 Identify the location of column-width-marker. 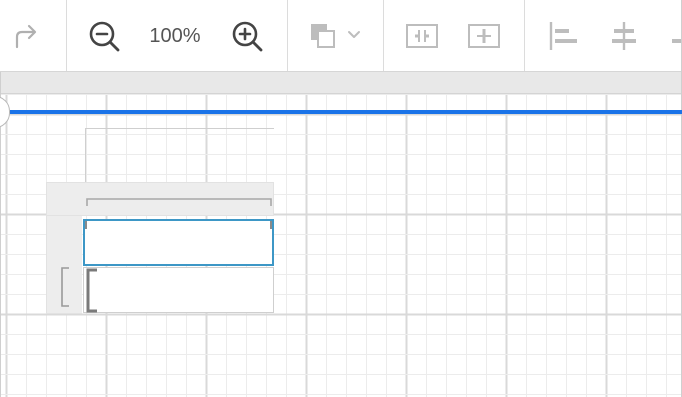
(180, 202).